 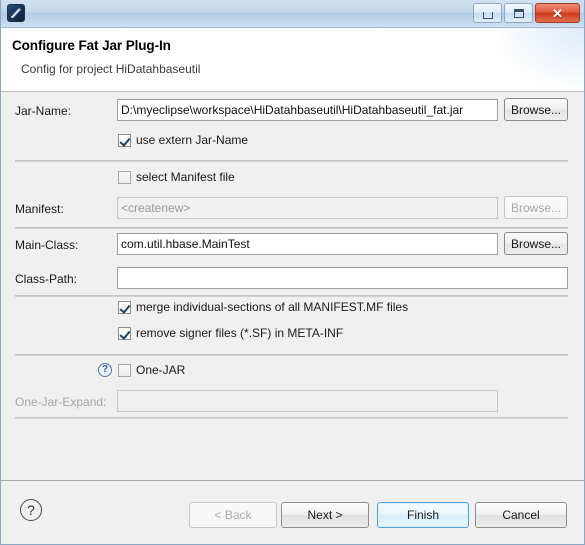 What do you see at coordinates (291, 355) in the screenshot?
I see `separator-signer` at bounding box center [291, 355].